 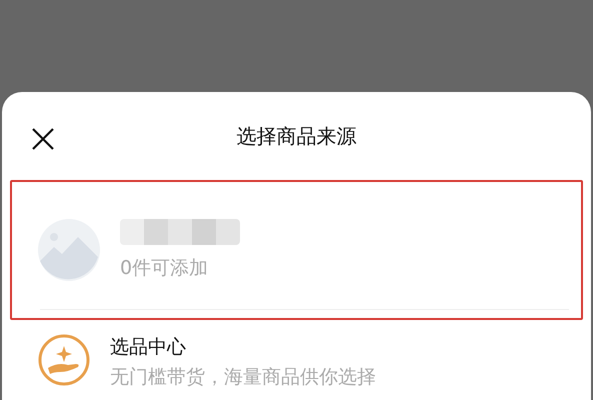 I want to click on source-subtitle: 无门槛带货，海量商品供你选择, so click(x=243, y=377).